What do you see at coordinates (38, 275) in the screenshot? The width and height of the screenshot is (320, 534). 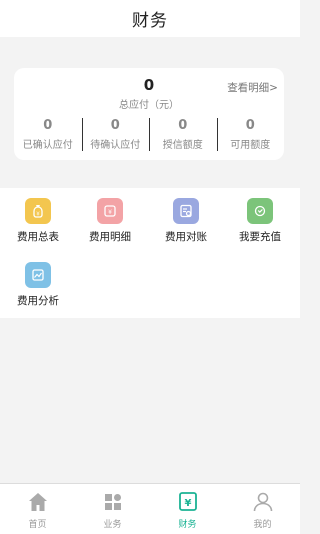 I see `analysis-icon` at bounding box center [38, 275].